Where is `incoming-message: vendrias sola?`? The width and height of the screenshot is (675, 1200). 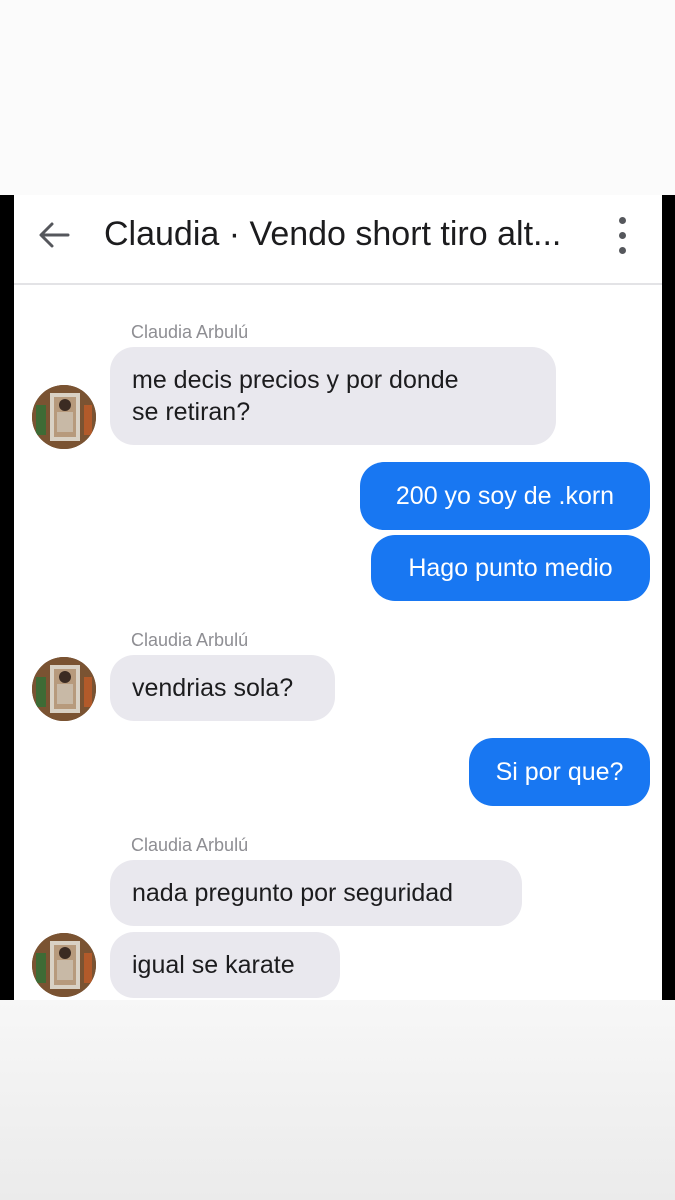 incoming-message: vendrias sola? is located at coordinates (222, 688).